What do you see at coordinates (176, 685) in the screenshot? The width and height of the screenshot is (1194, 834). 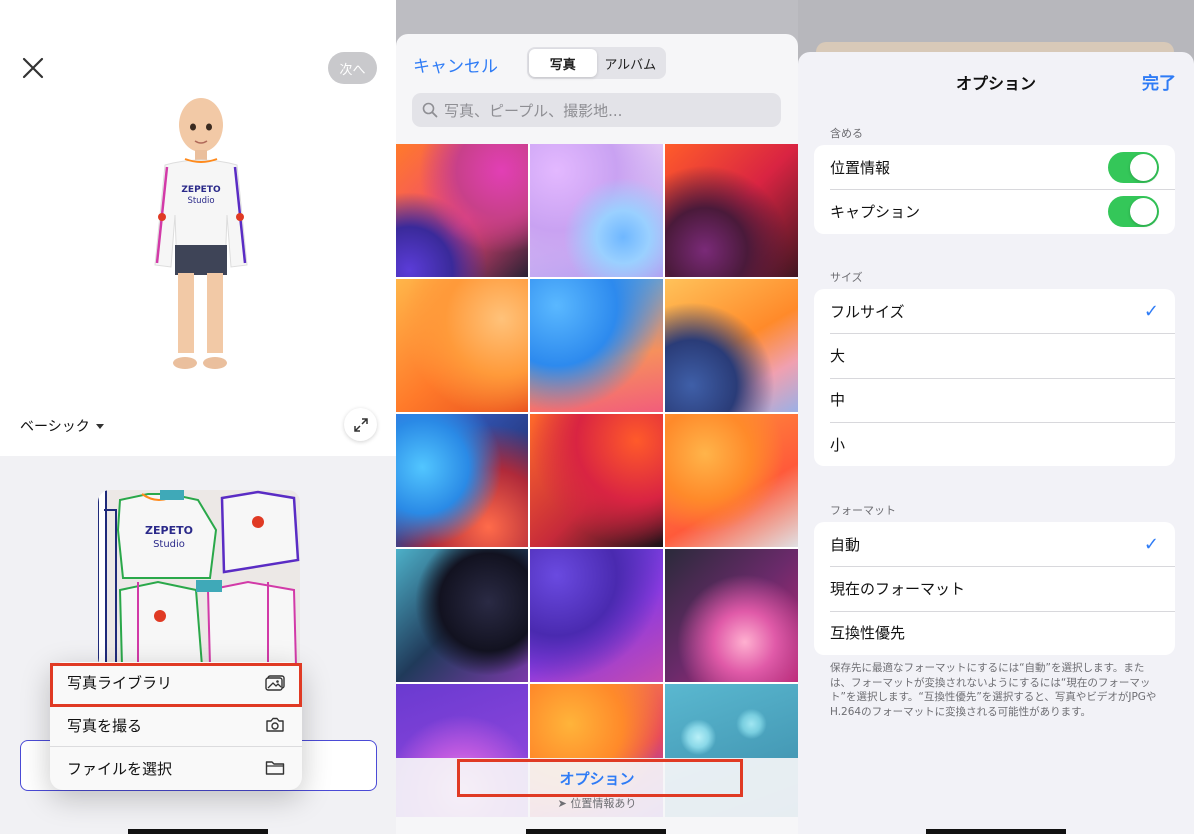 I see `highlight-box-photo-library` at bounding box center [176, 685].